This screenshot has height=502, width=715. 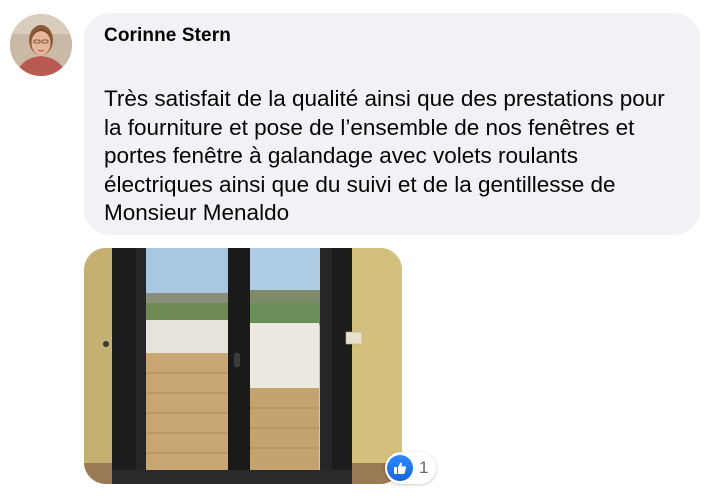 What do you see at coordinates (167, 36) in the screenshot?
I see `comment-author: Corinne Stern` at bounding box center [167, 36].